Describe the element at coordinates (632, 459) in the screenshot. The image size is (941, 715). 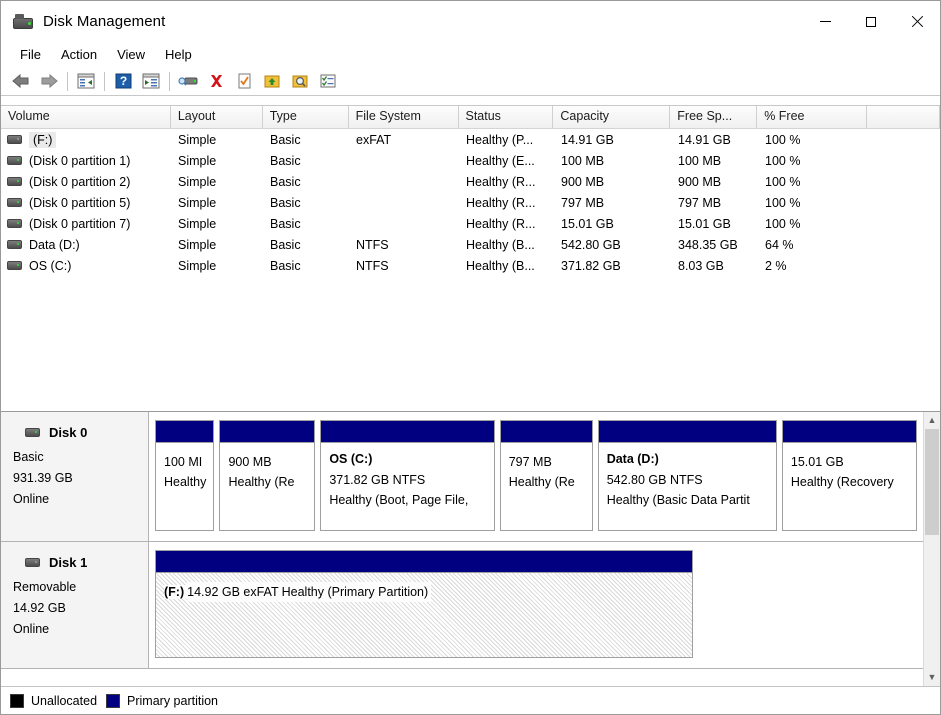
I see `partition-label: Data (D:)` at that location.